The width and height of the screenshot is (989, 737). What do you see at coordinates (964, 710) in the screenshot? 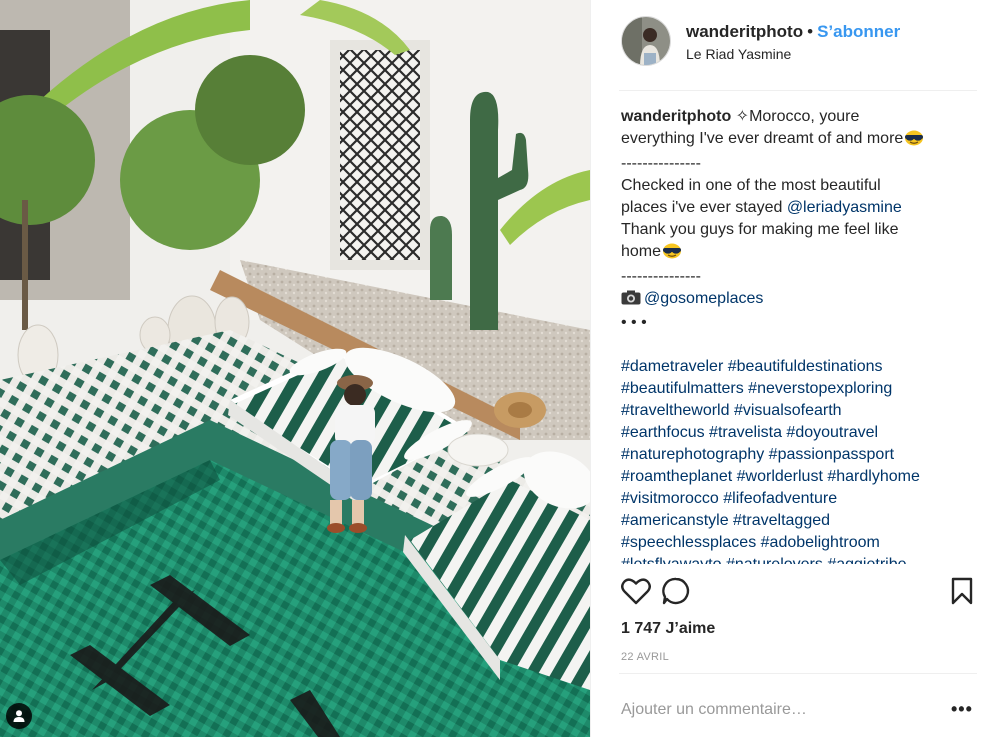
I see `more-options-button: •••` at bounding box center [964, 710].